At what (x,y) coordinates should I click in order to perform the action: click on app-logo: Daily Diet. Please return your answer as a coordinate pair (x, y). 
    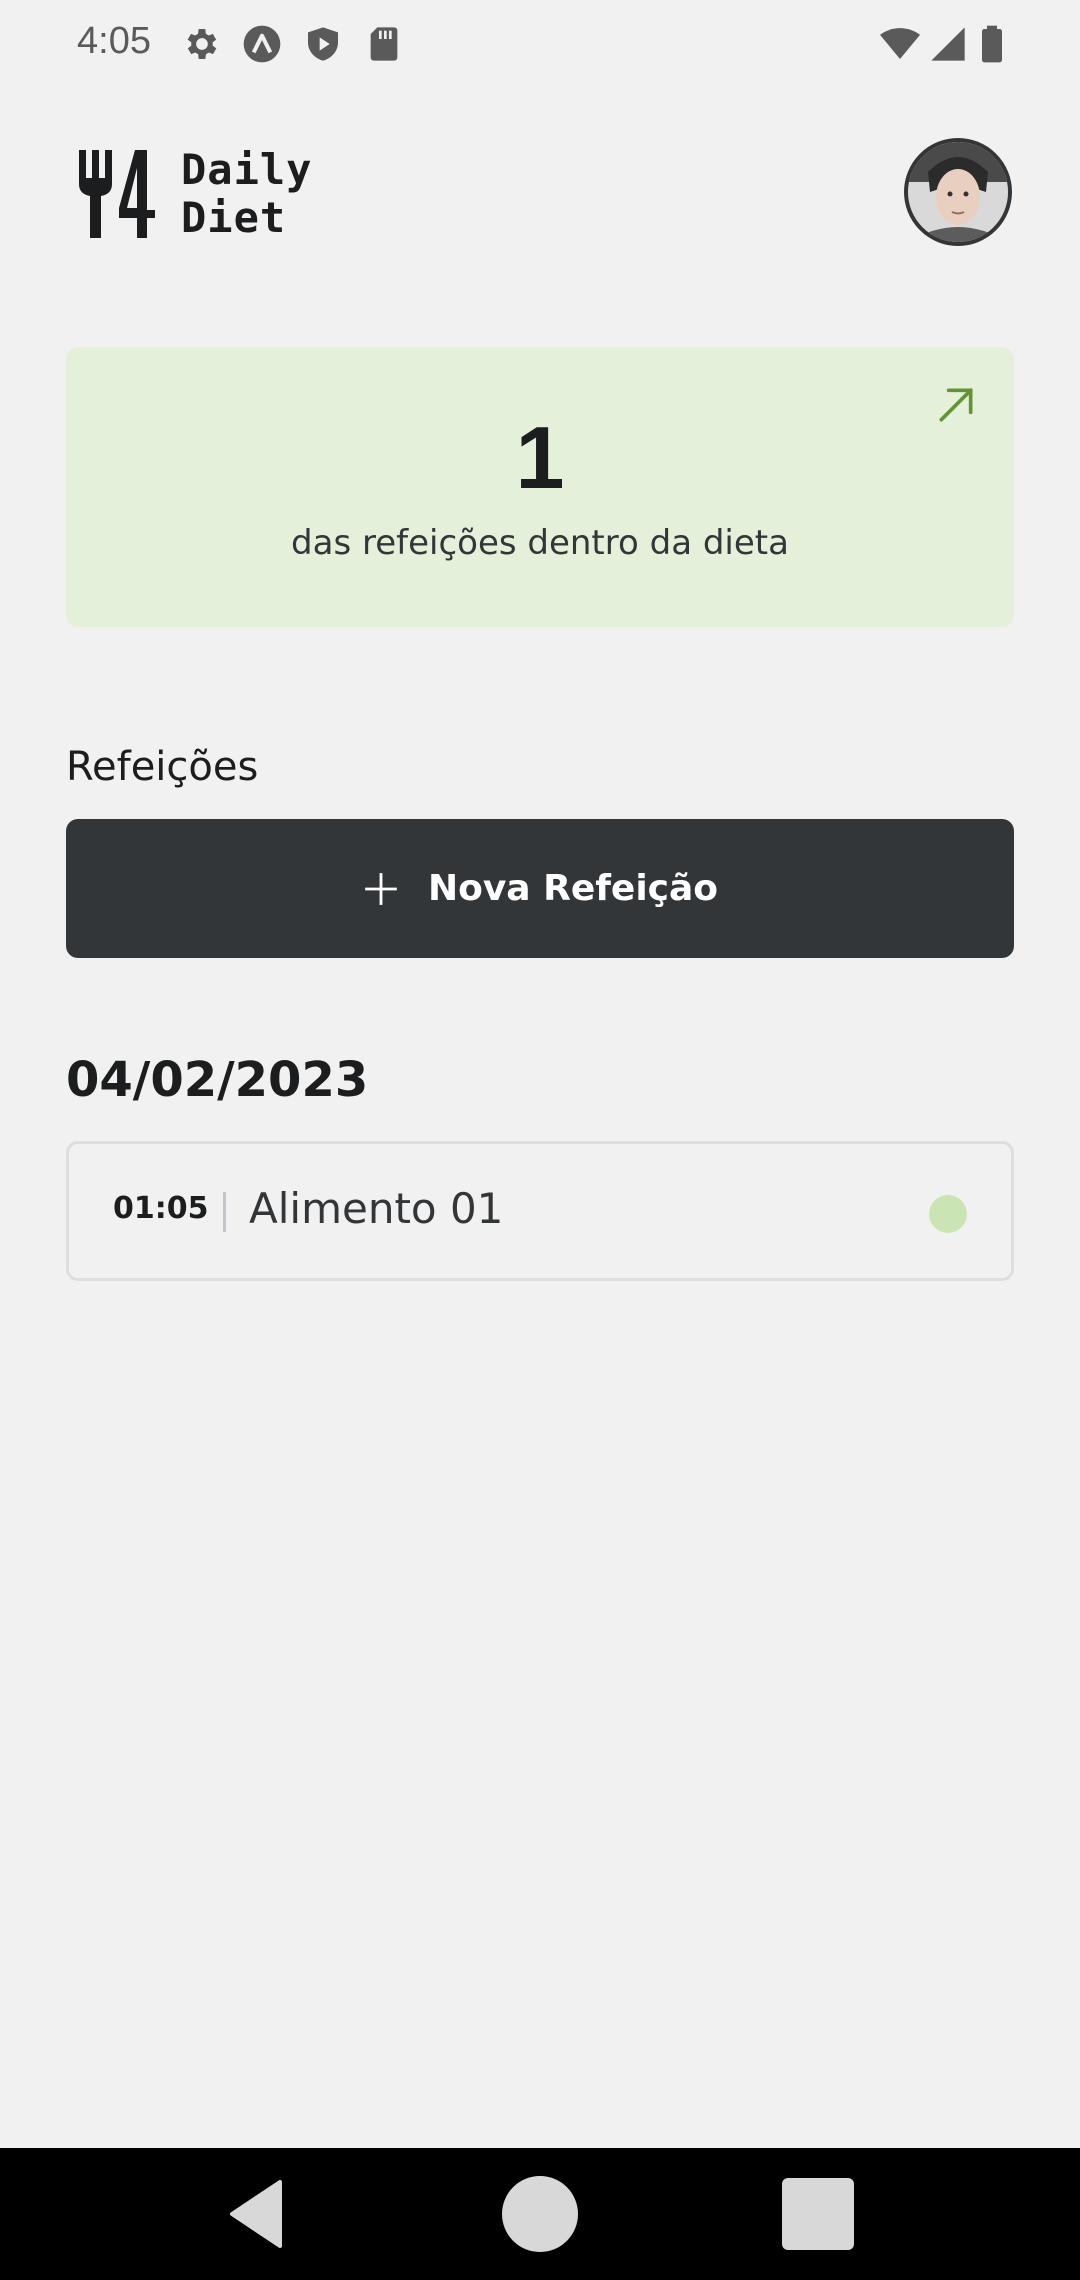
    Looking at the image, I should click on (194, 194).